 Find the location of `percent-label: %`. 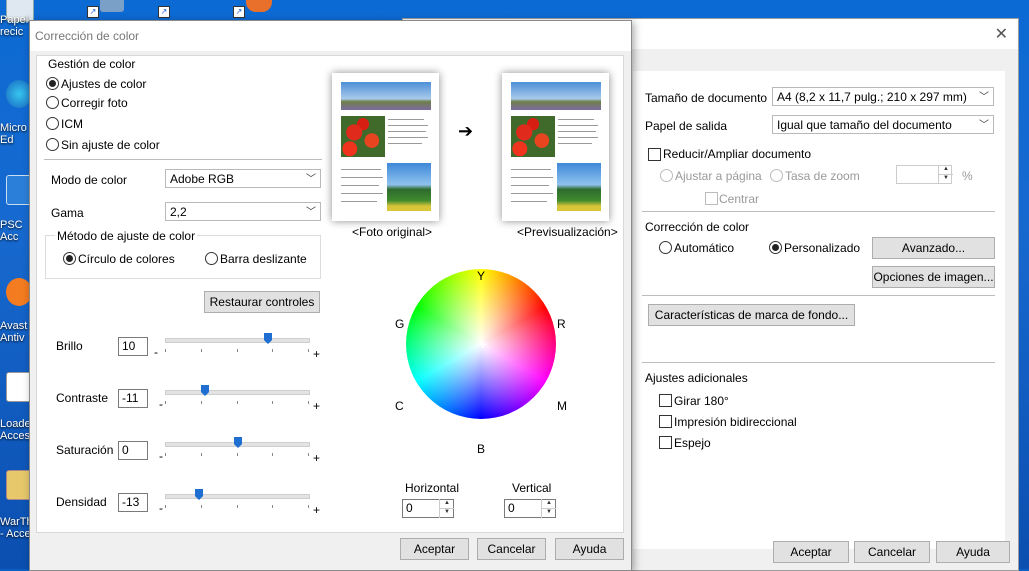

percent-label: % is located at coordinates (967, 176).